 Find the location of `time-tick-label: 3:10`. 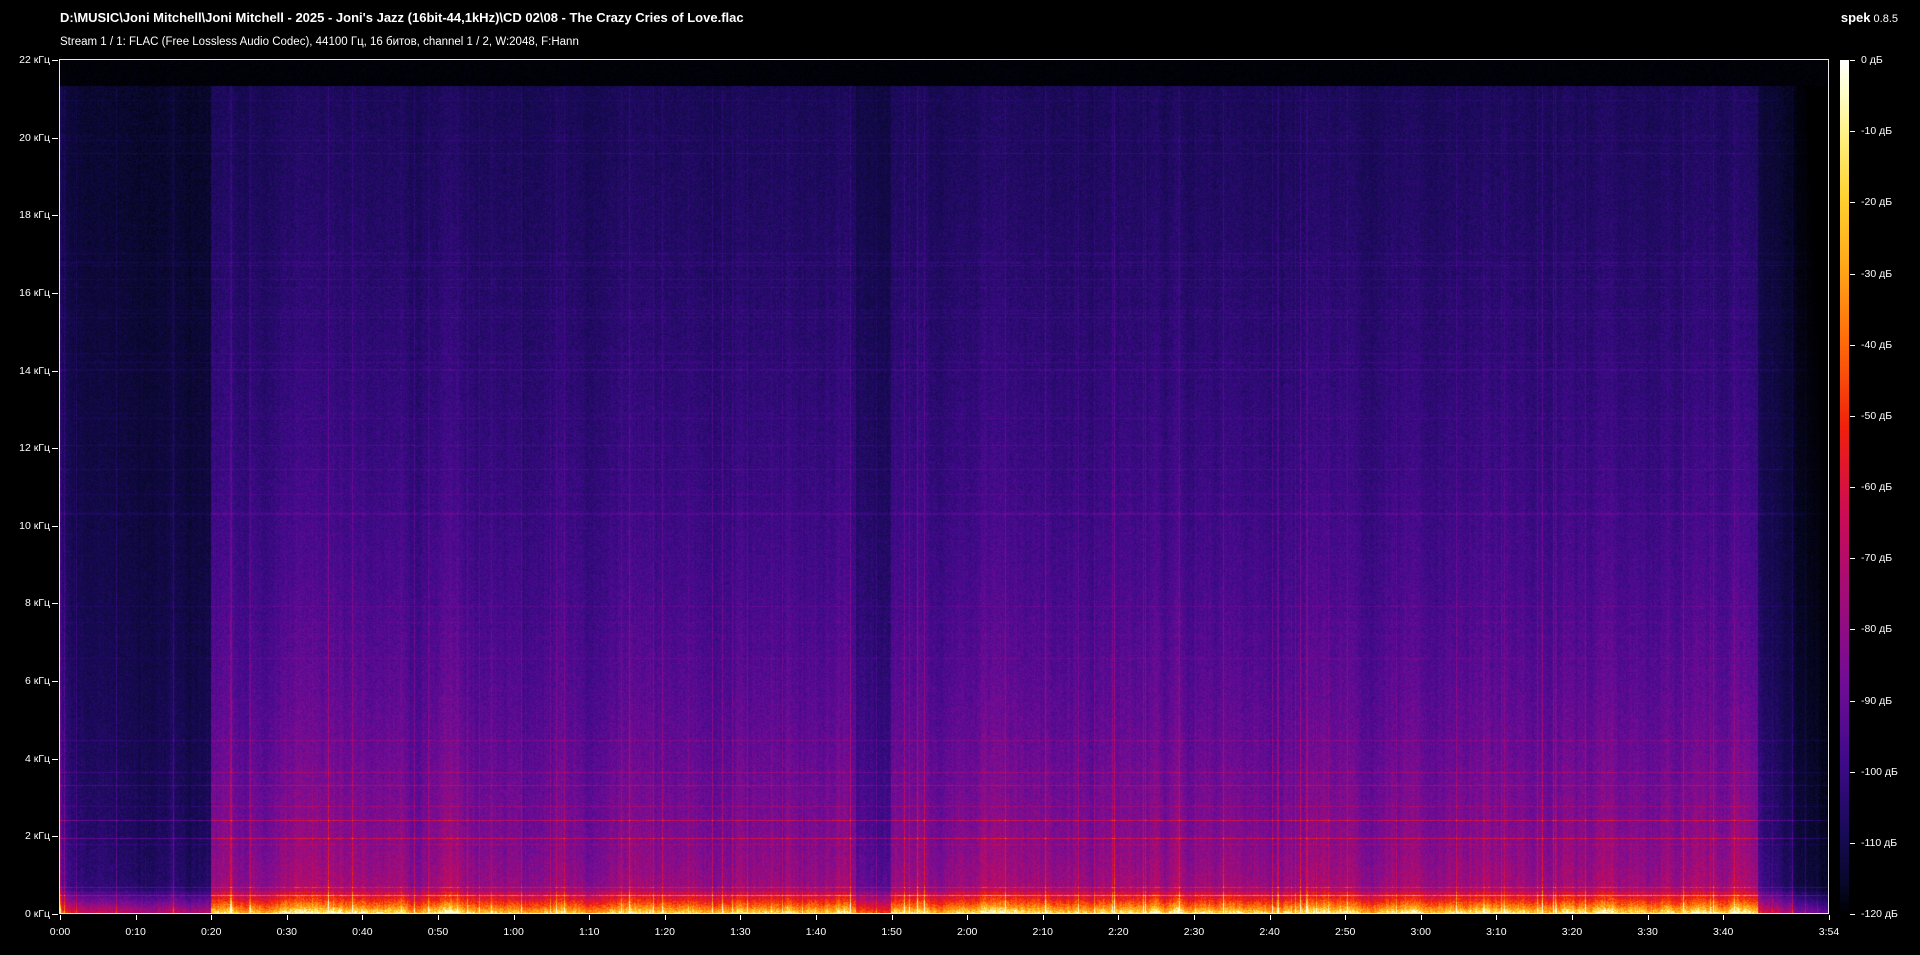

time-tick-label: 3:10 is located at coordinates (1496, 932).